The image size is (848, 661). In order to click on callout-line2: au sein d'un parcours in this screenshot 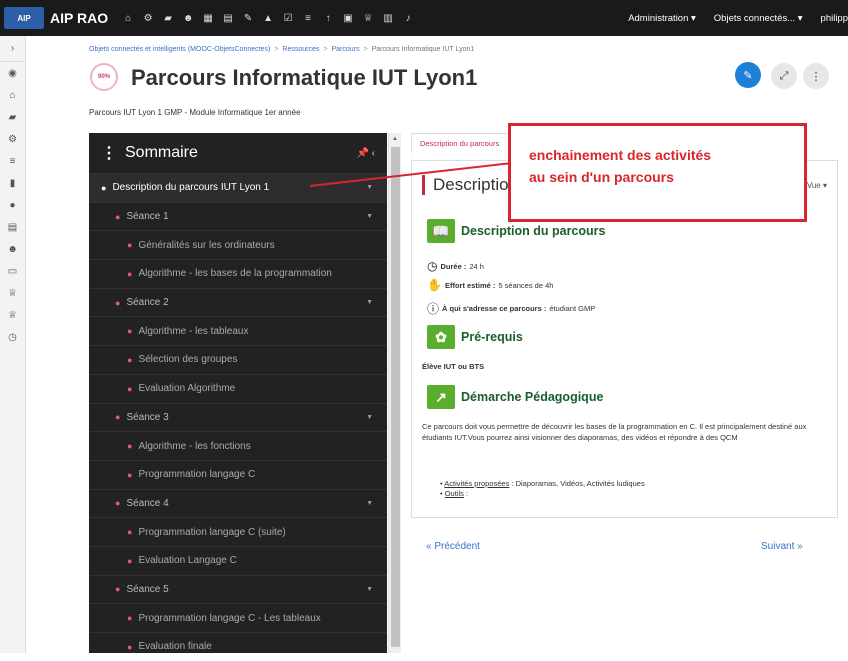, I will do `click(601, 177)`.